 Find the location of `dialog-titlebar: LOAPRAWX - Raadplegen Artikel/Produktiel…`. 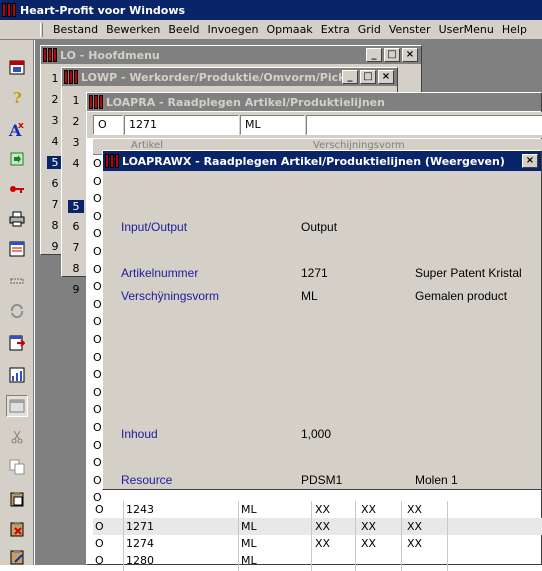

dialog-titlebar: LOAPRAWX - Raadplegen Artikel/Produktiel… is located at coordinates (322, 161).